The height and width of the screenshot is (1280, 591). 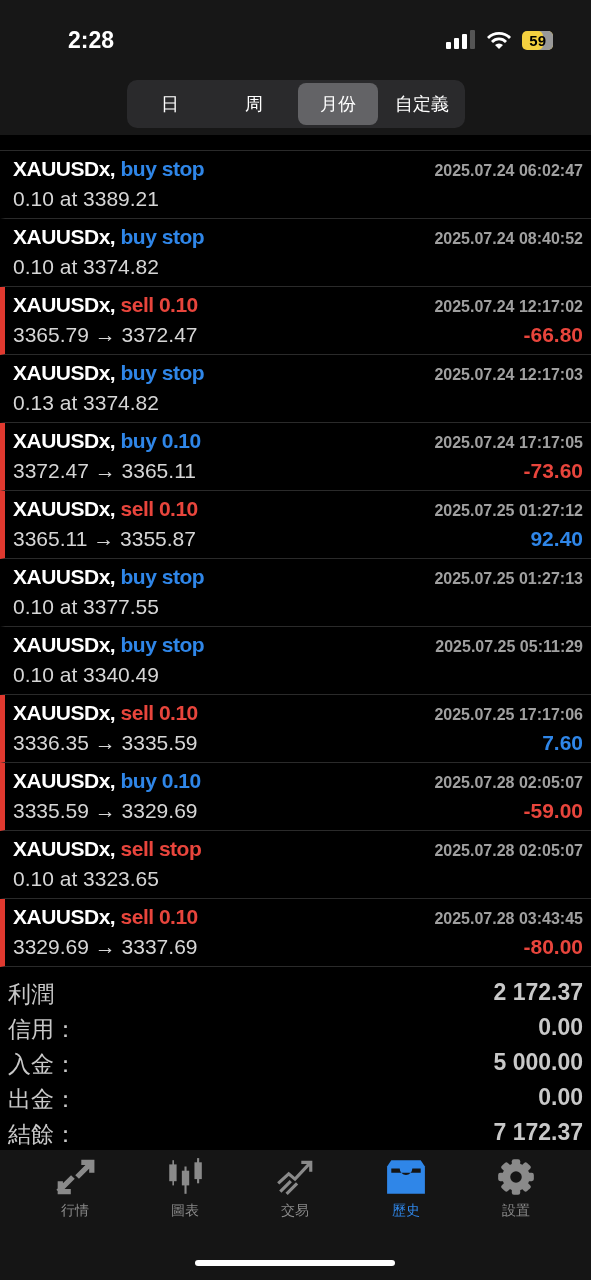 I want to click on deal-row: XAUUSDx, buy 0.10 2025.07.24 17:17:05 3372.47 → 3365.11 -73.60, so click(x=295, y=456).